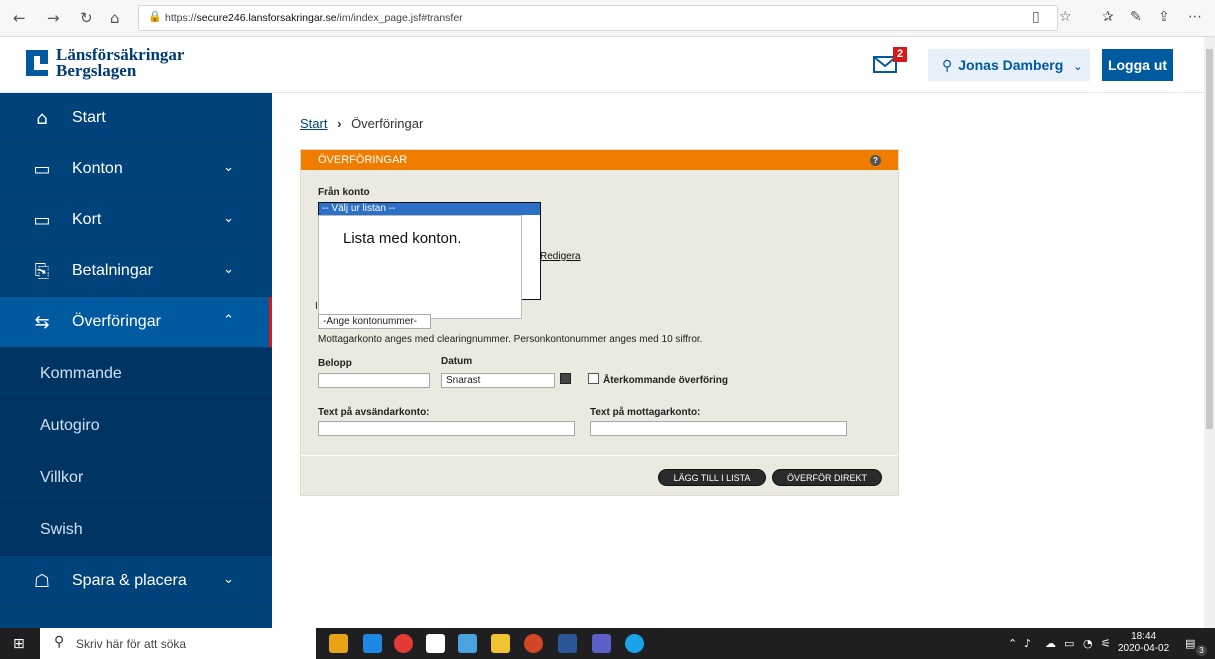  What do you see at coordinates (374, 321) in the screenshot?
I see `to-account-input: -Ange kontonummer-` at bounding box center [374, 321].